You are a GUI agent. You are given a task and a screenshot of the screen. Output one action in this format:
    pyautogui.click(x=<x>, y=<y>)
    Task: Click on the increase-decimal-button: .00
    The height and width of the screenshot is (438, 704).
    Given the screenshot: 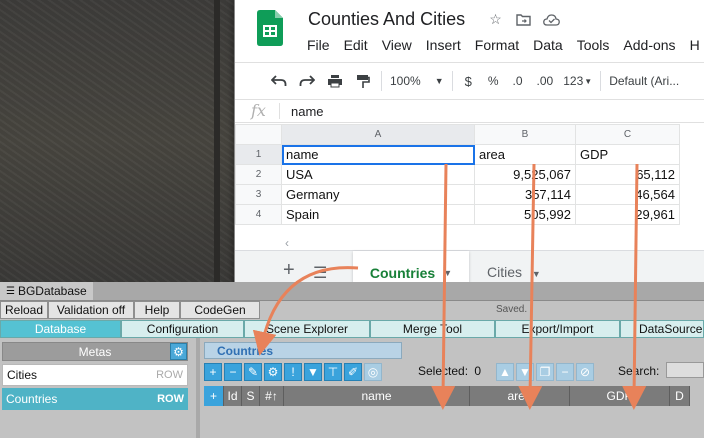 What is the action you would take?
    pyautogui.click(x=545, y=81)
    